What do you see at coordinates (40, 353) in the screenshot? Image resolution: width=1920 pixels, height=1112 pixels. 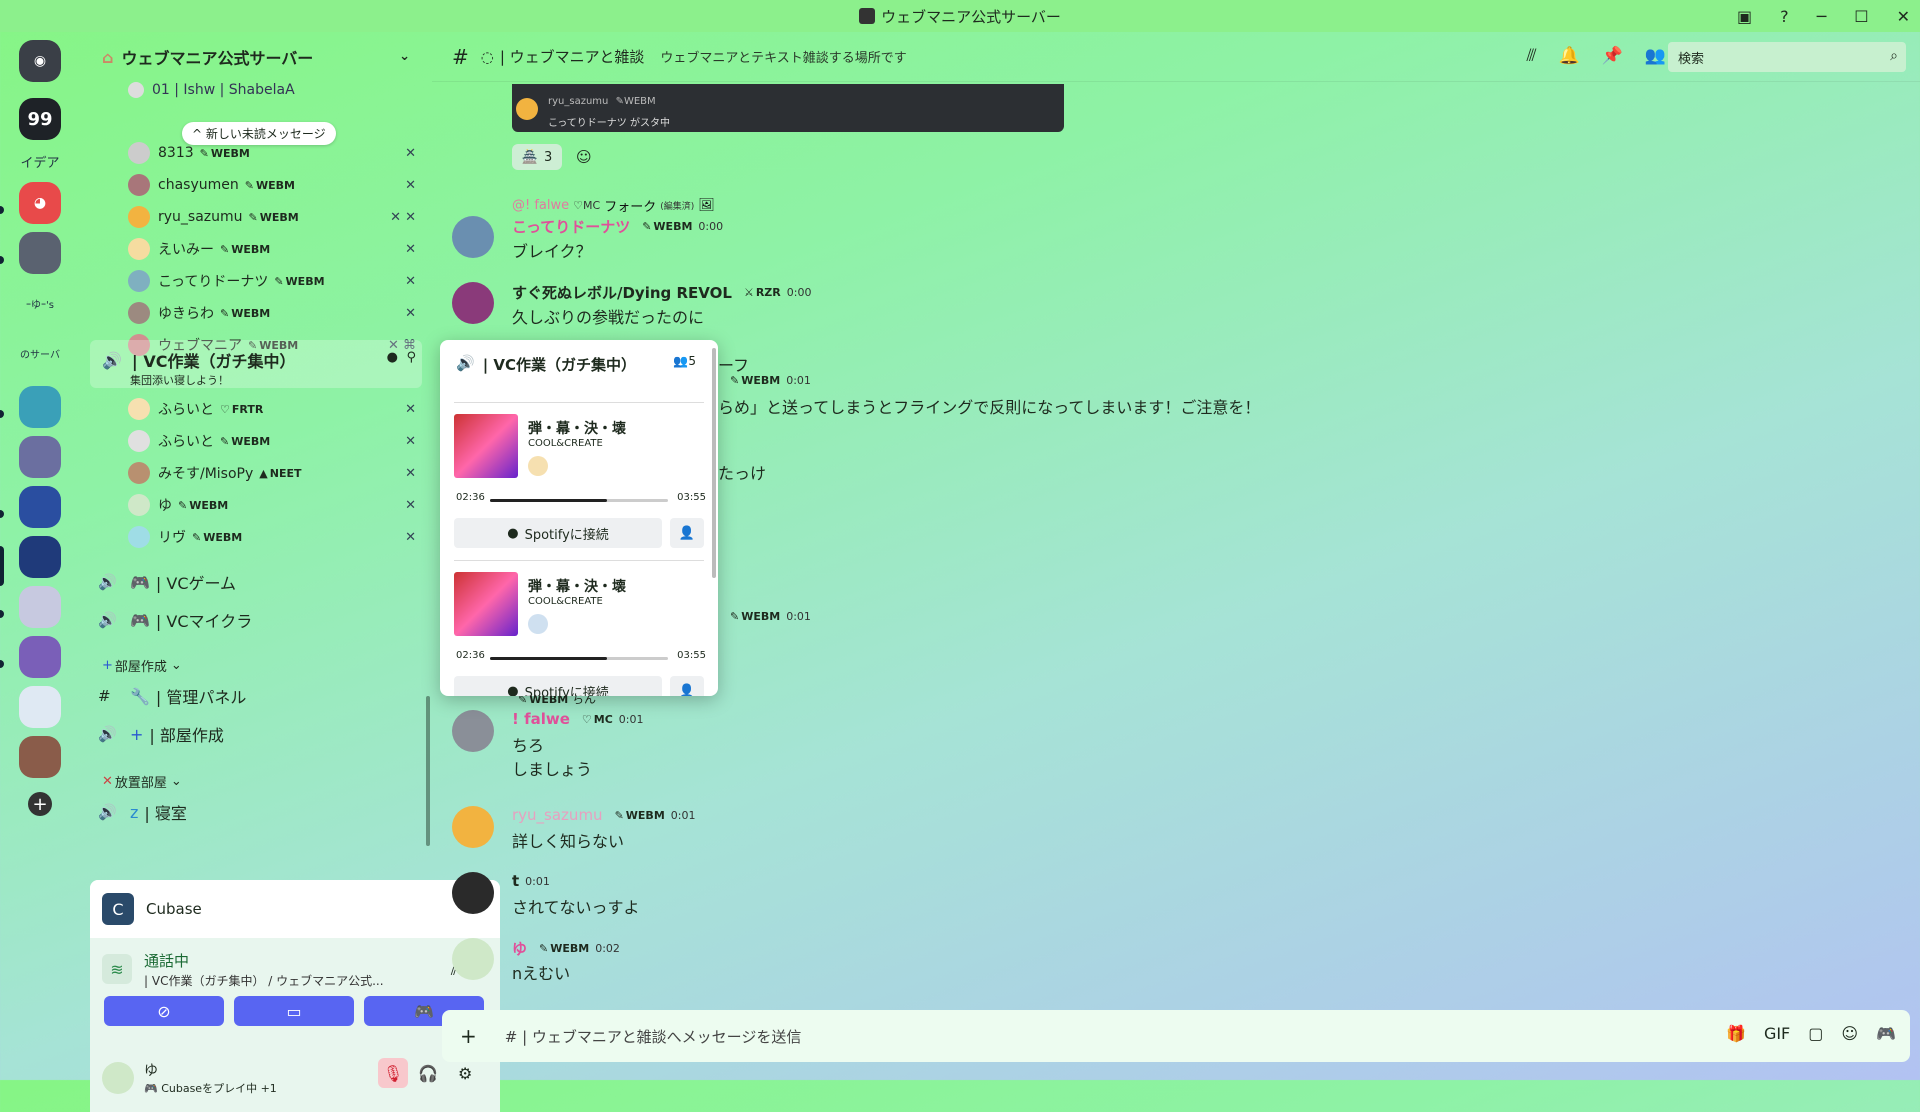 I see `server-no-server: のサーバ` at bounding box center [40, 353].